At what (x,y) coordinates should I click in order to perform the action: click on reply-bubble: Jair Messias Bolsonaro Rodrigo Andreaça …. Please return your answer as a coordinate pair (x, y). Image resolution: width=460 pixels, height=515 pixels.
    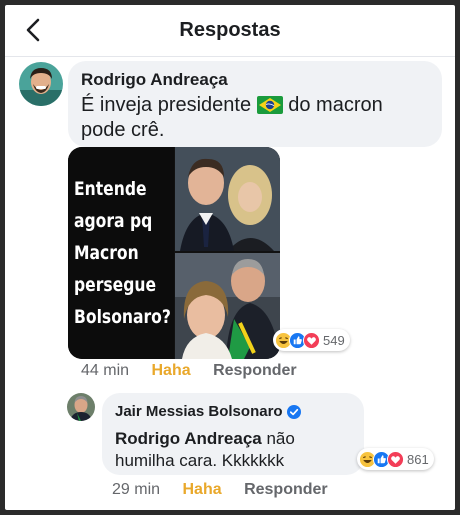
    Looking at the image, I should click on (233, 434).